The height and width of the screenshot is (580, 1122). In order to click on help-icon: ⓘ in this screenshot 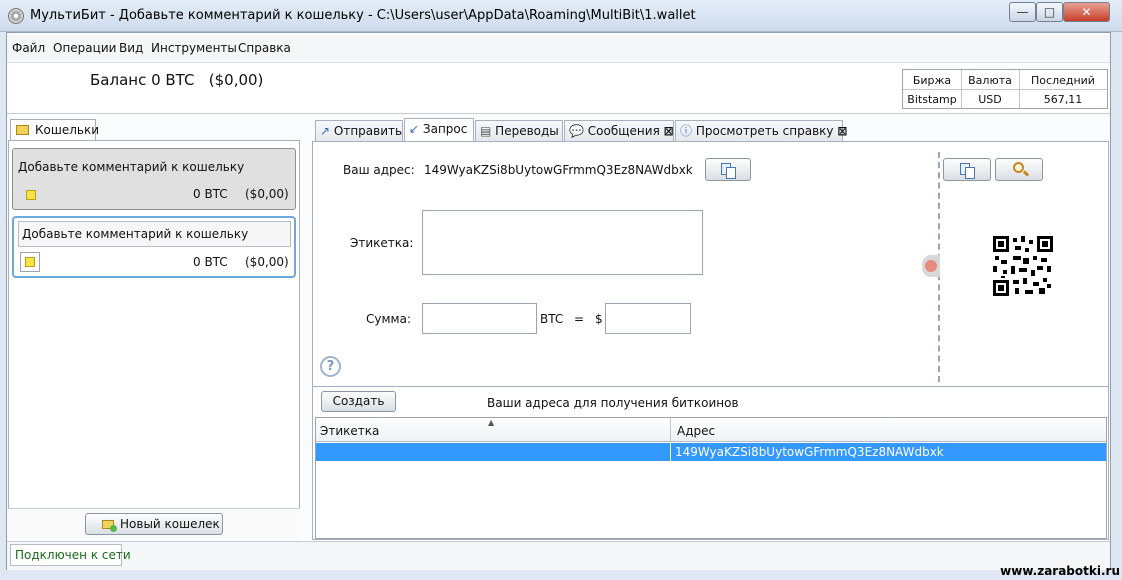, I will do `click(686, 131)`.